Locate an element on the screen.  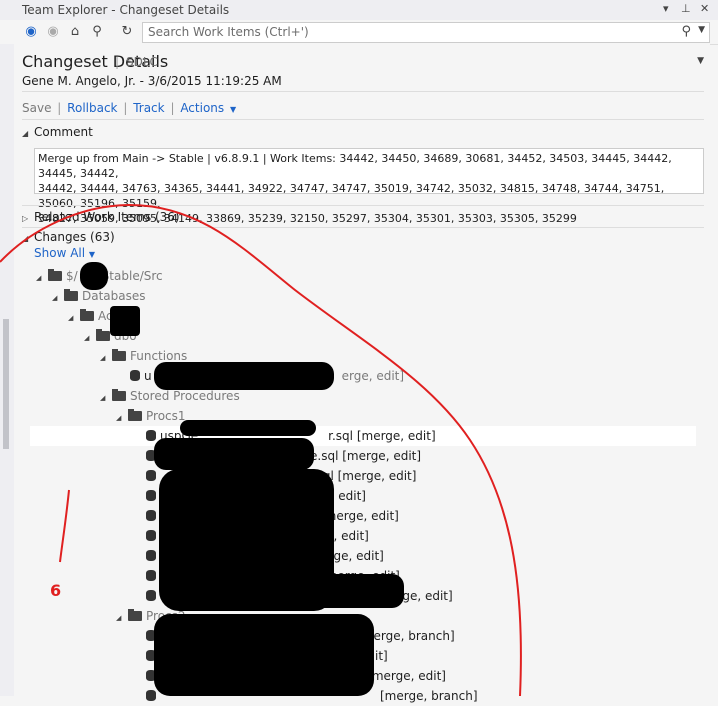
annotation-label: 6 is located at coordinates (55, 590).